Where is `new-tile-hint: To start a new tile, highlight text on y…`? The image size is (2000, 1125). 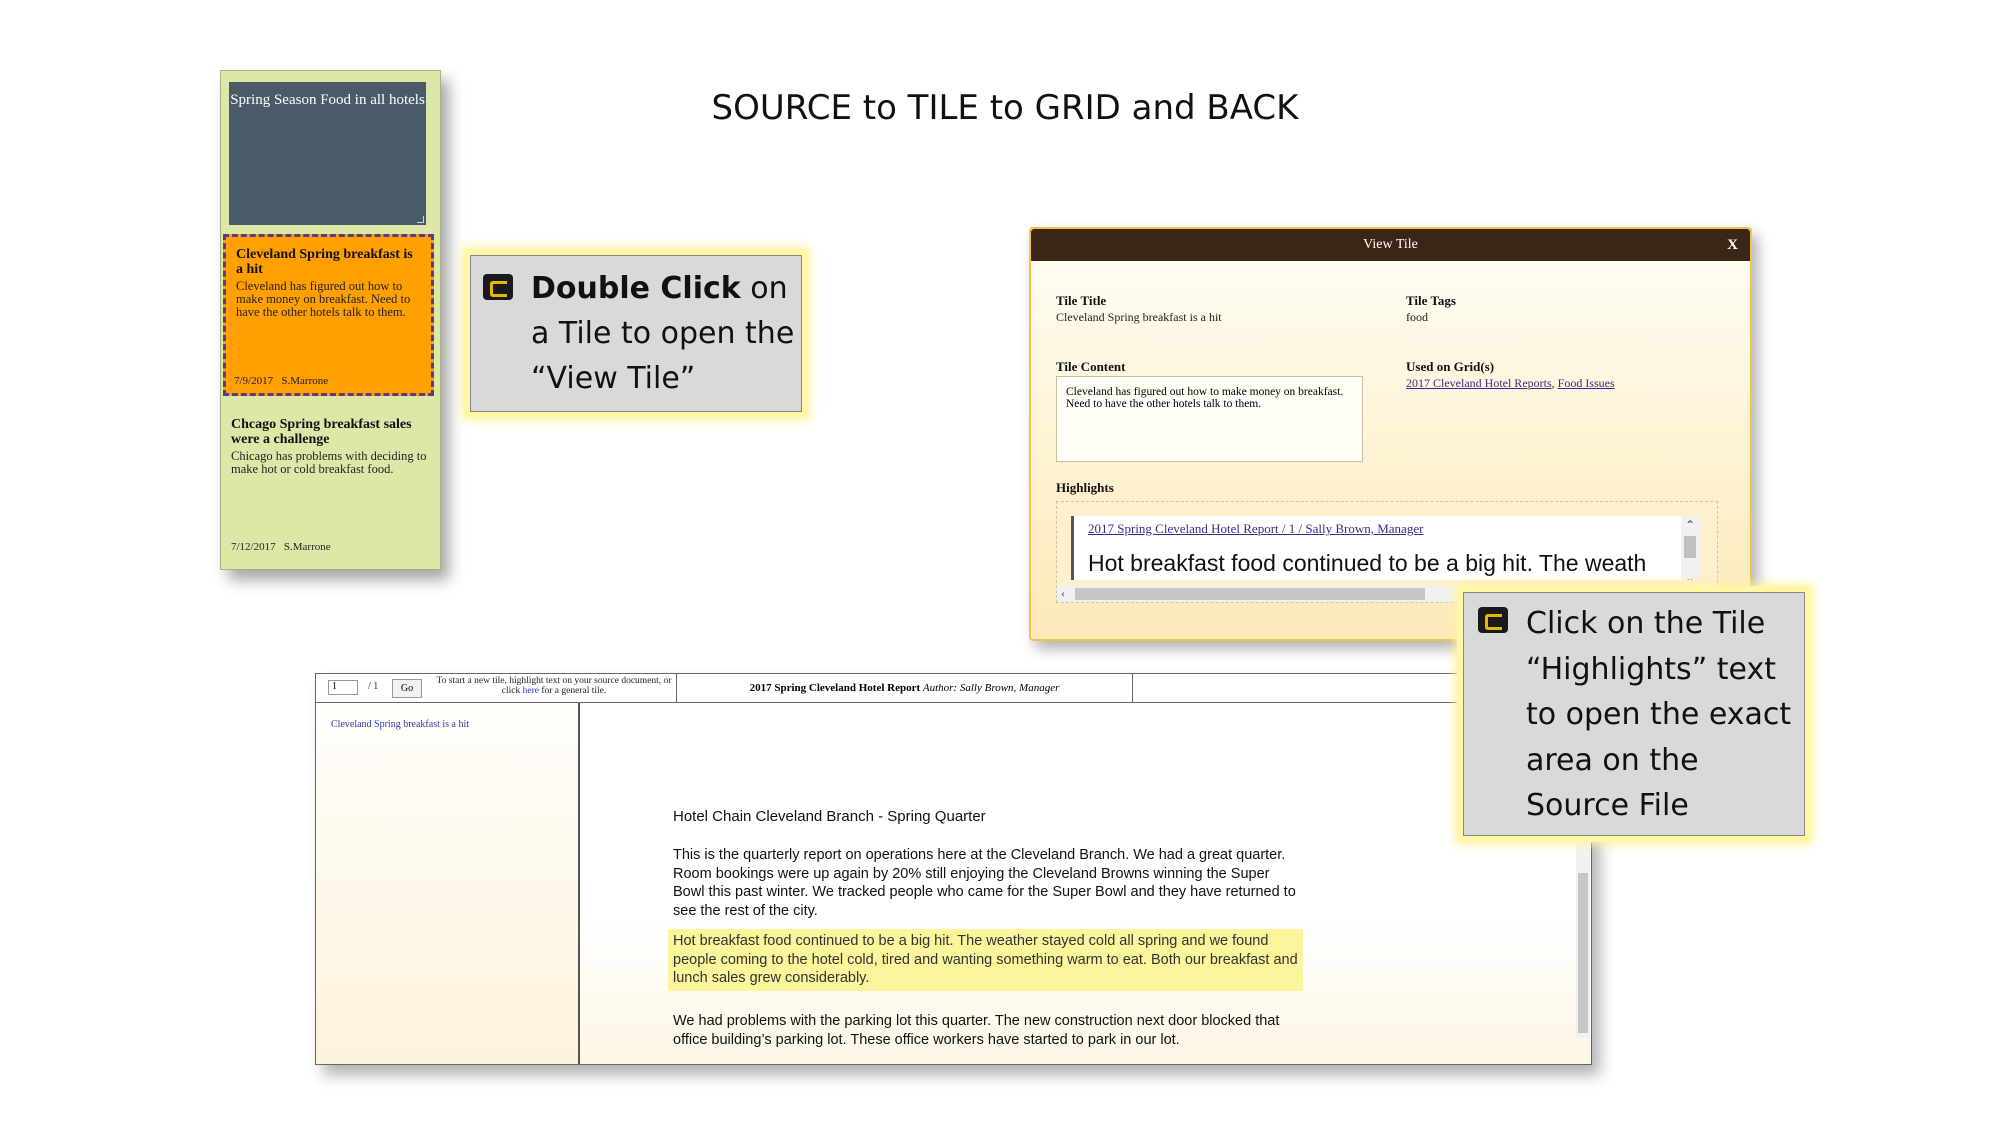 new-tile-hint: To start a new tile, highlight text on y… is located at coordinates (554, 686).